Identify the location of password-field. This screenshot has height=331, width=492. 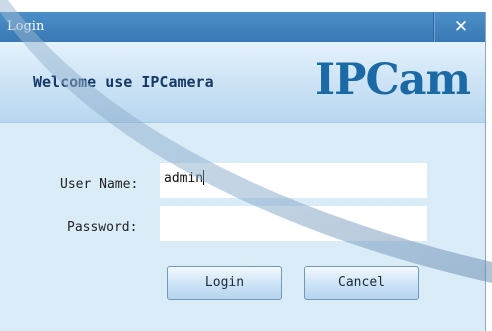
(293, 223).